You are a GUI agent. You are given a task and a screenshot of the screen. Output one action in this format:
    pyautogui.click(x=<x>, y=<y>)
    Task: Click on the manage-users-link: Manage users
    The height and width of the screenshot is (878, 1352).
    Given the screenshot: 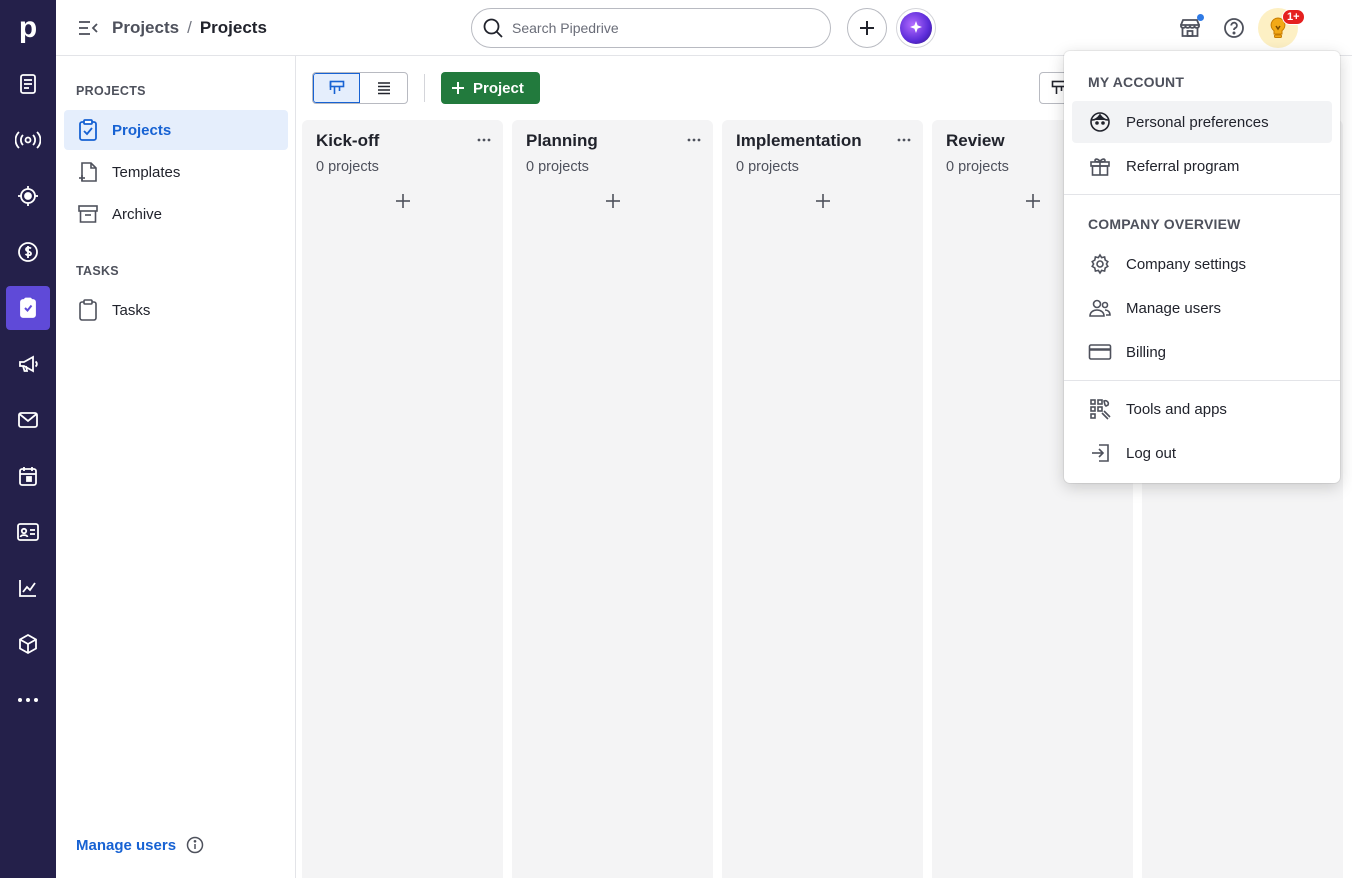 What is the action you would take?
    pyautogui.click(x=126, y=845)
    